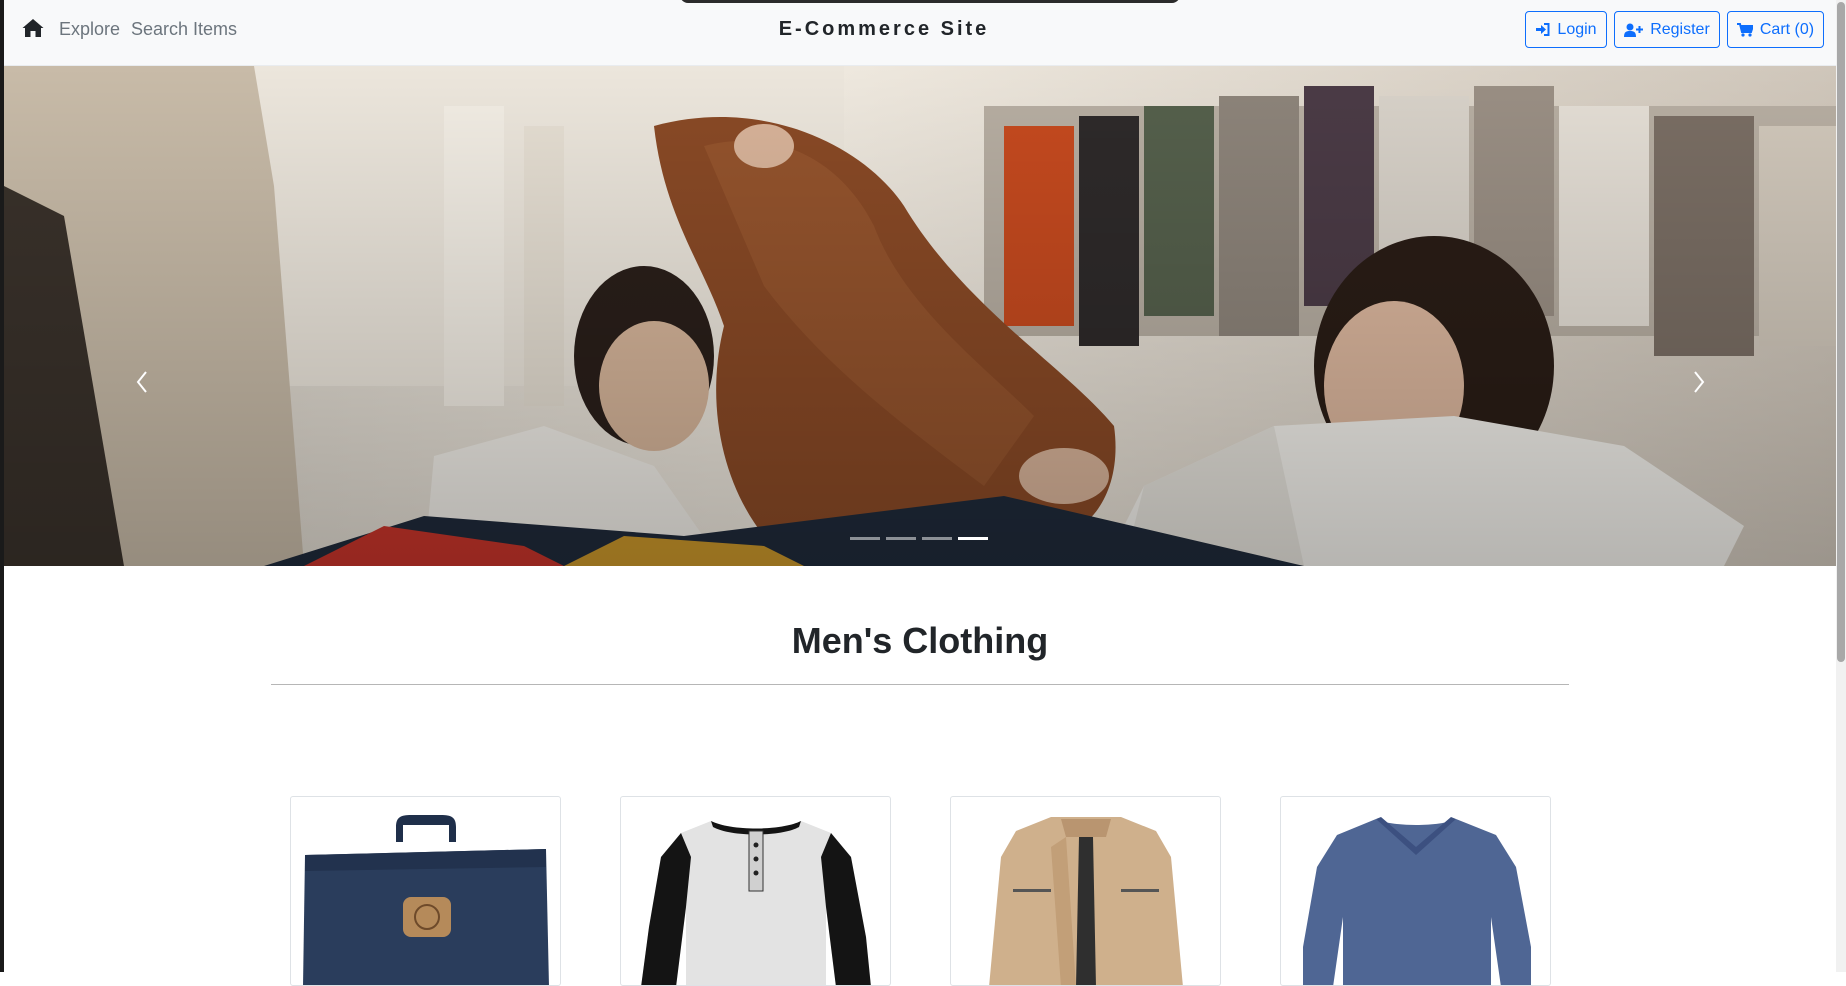 This screenshot has width=1846, height=986. Describe the element at coordinates (884, 29) in the screenshot. I see `site-brand: E-Commerce Site` at that location.